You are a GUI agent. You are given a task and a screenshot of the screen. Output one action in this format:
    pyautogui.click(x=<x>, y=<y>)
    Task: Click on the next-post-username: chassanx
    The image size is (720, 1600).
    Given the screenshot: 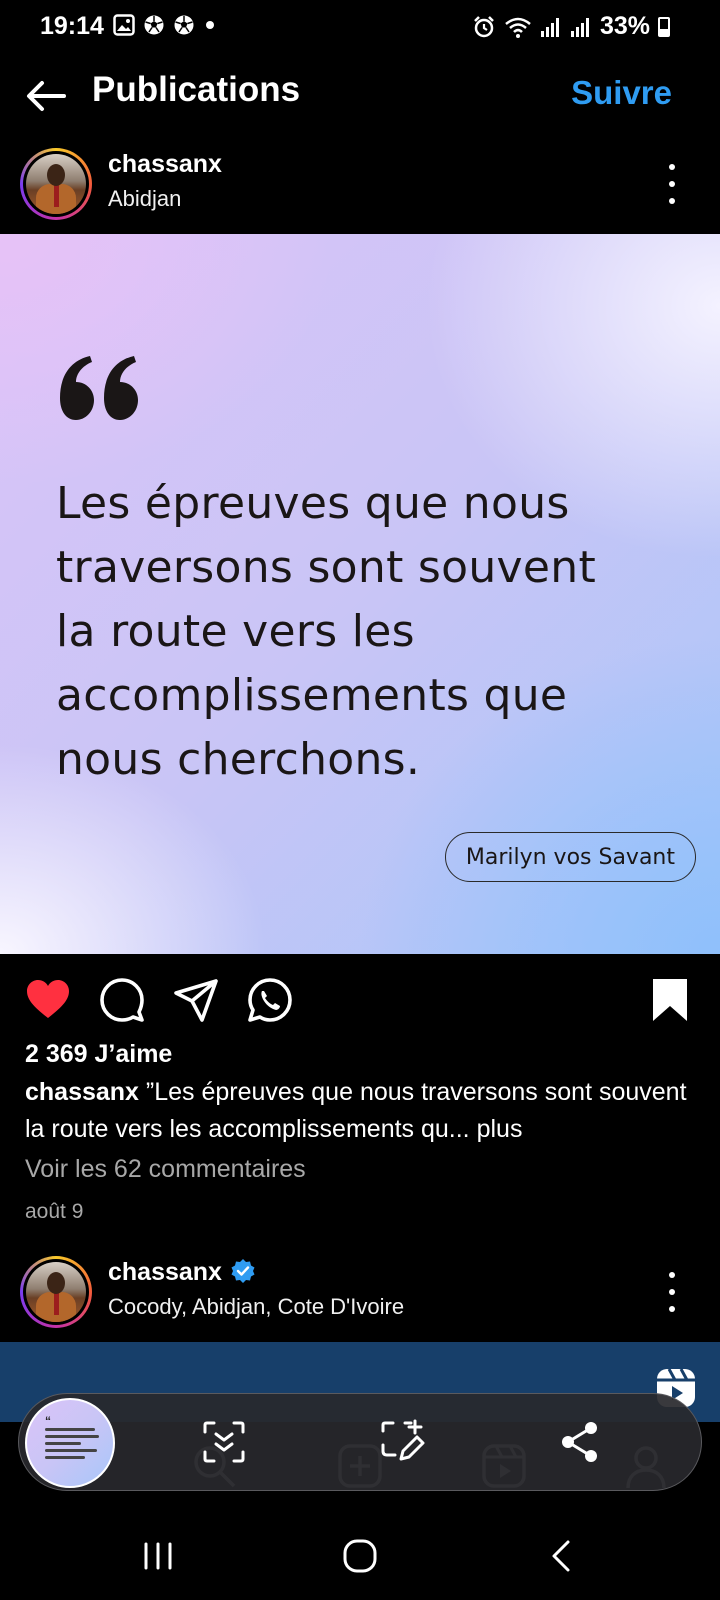 What is the action you would take?
    pyautogui.click(x=165, y=1272)
    